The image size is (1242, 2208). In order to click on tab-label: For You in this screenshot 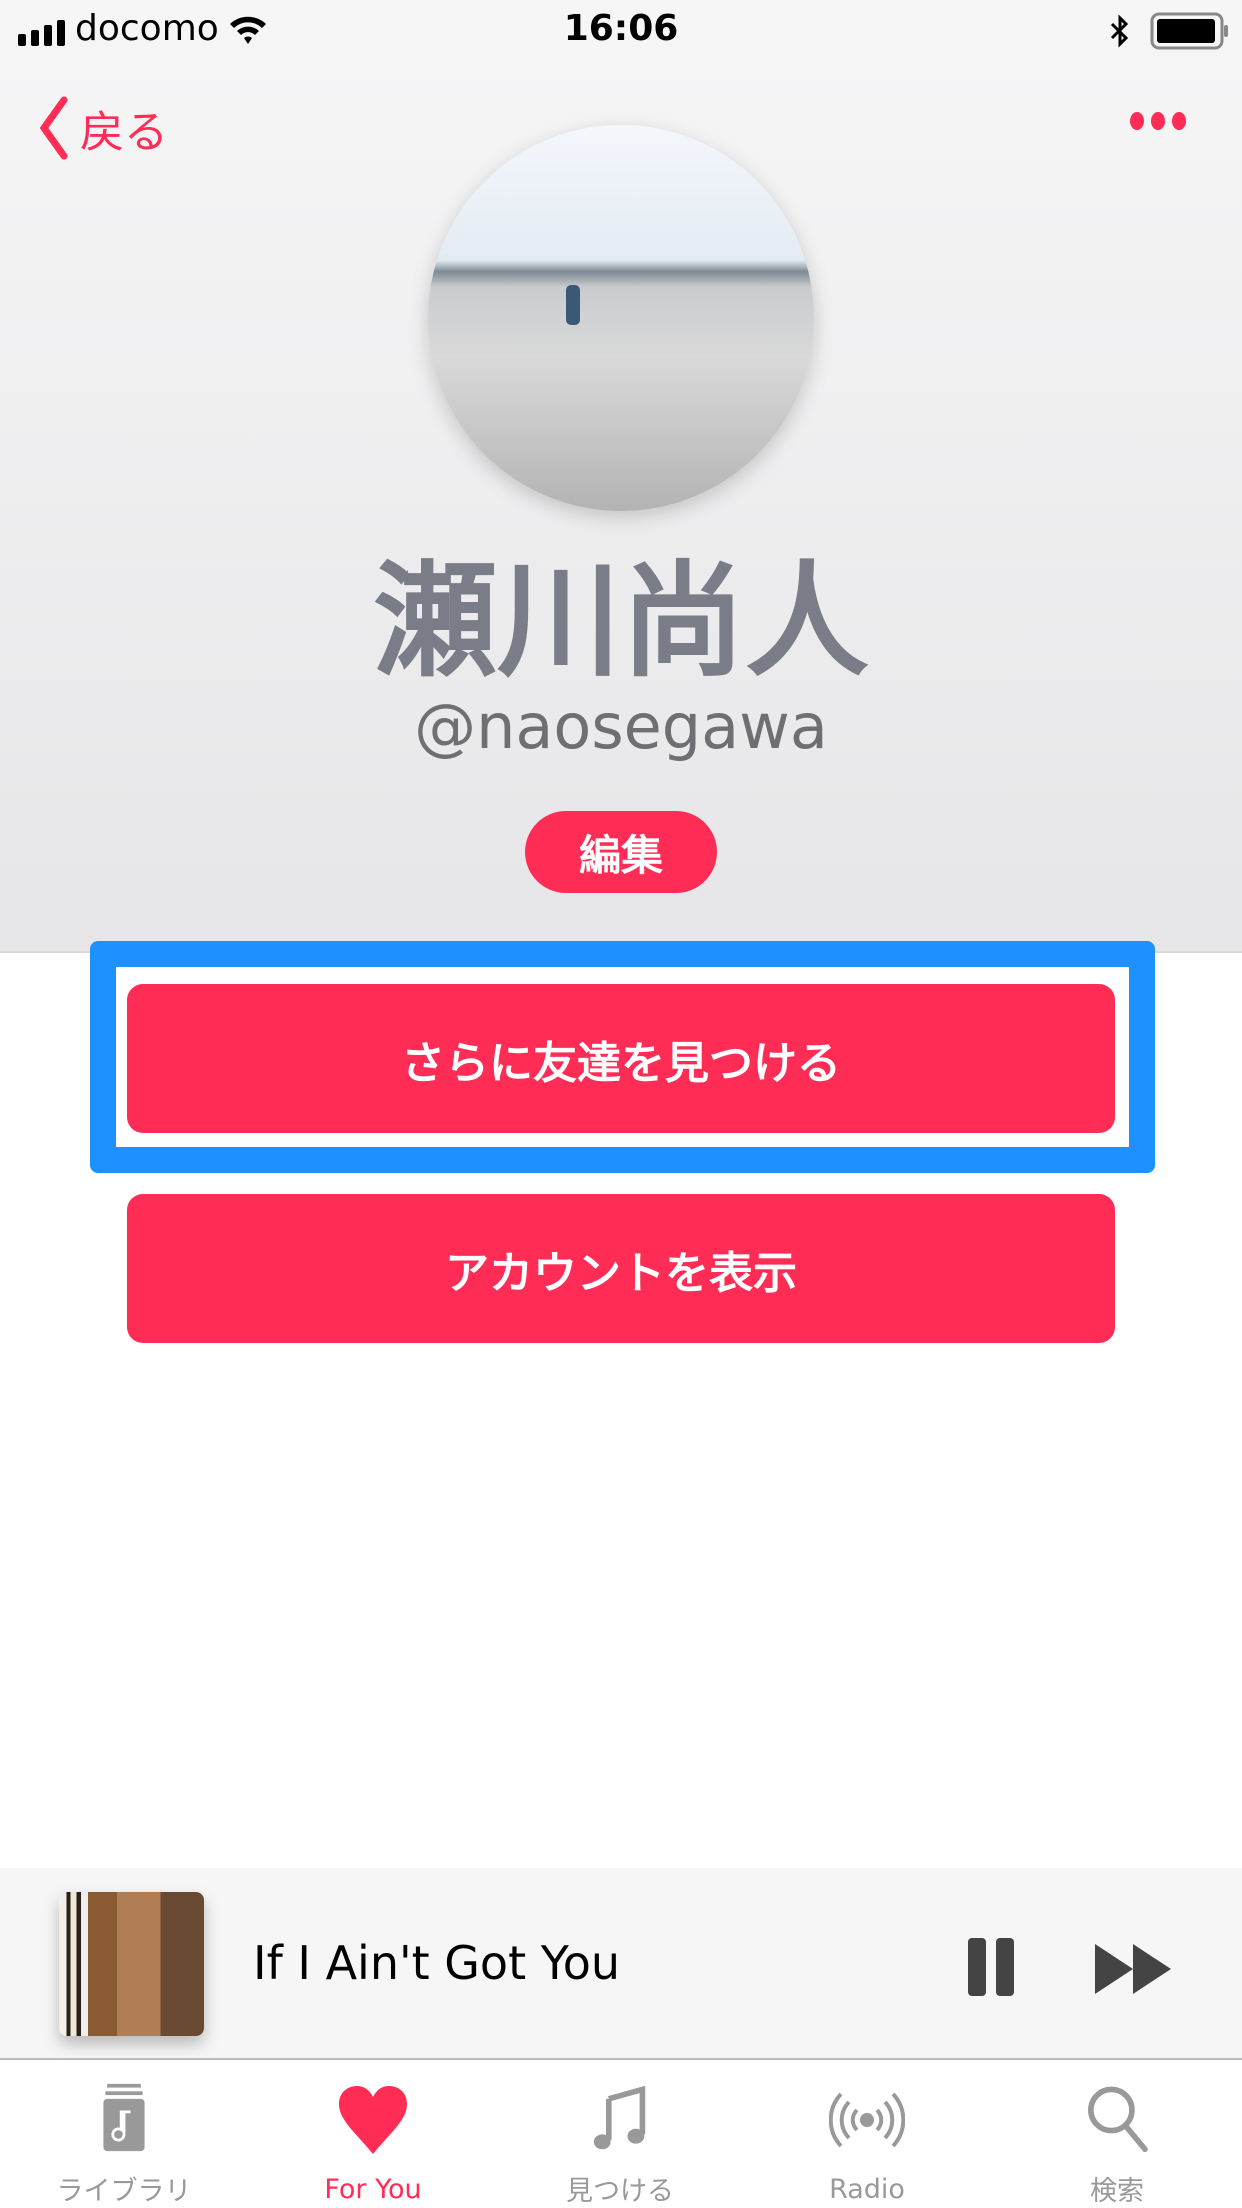, I will do `click(373, 2189)`.